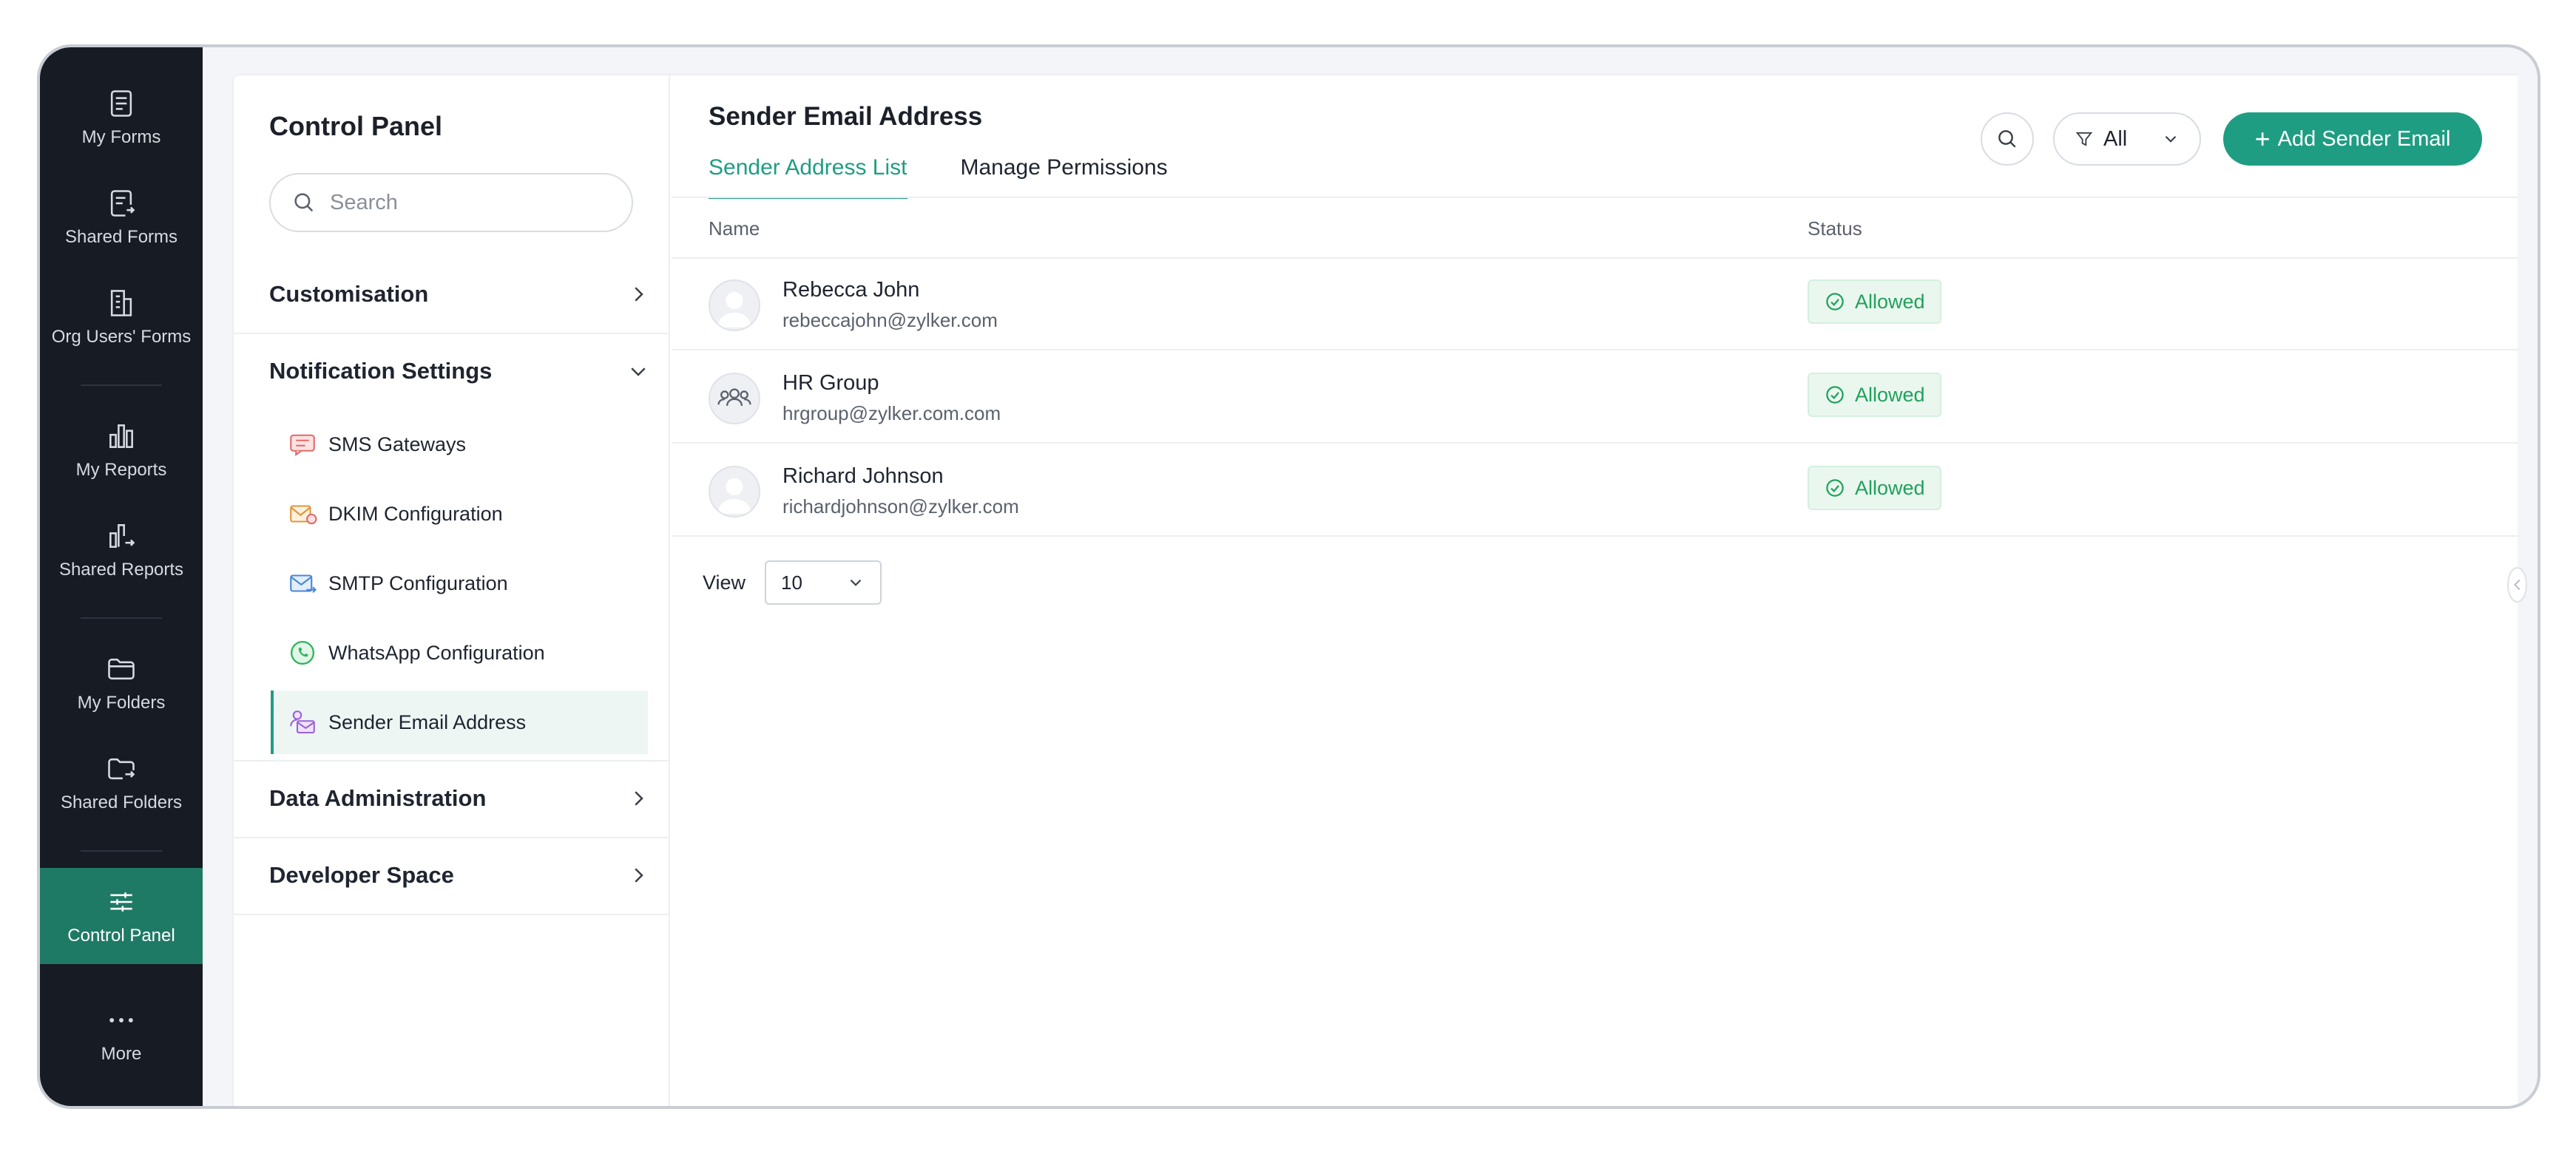  Describe the element at coordinates (890, 320) in the screenshot. I see `row-email: rebeccajohn@zylker.com` at that location.